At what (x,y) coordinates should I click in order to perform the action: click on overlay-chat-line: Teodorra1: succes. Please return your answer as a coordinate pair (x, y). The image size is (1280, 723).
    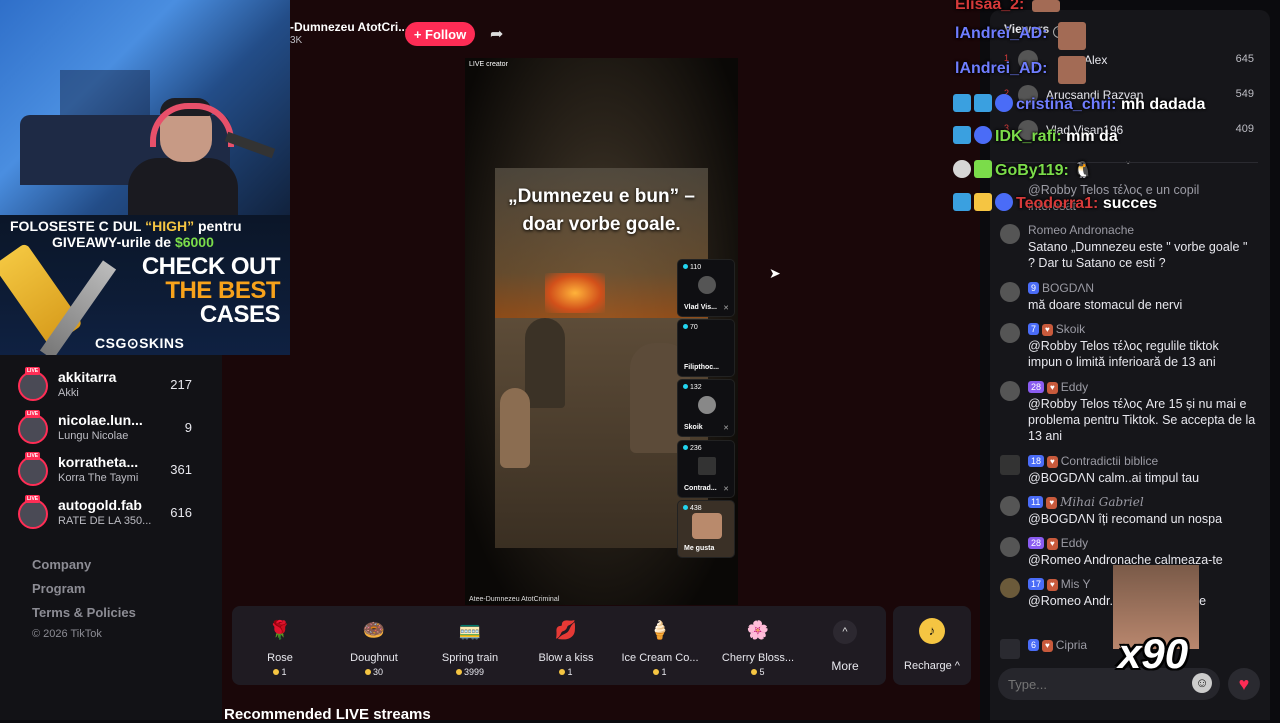
    Looking at the image, I should click on (1055, 203).